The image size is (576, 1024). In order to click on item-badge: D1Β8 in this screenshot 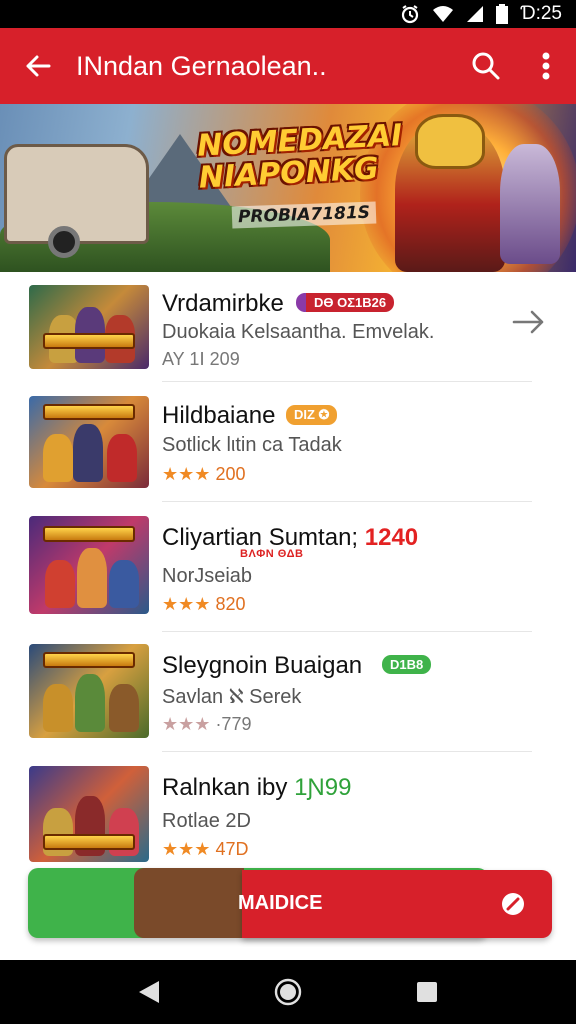, I will do `click(407, 664)`.